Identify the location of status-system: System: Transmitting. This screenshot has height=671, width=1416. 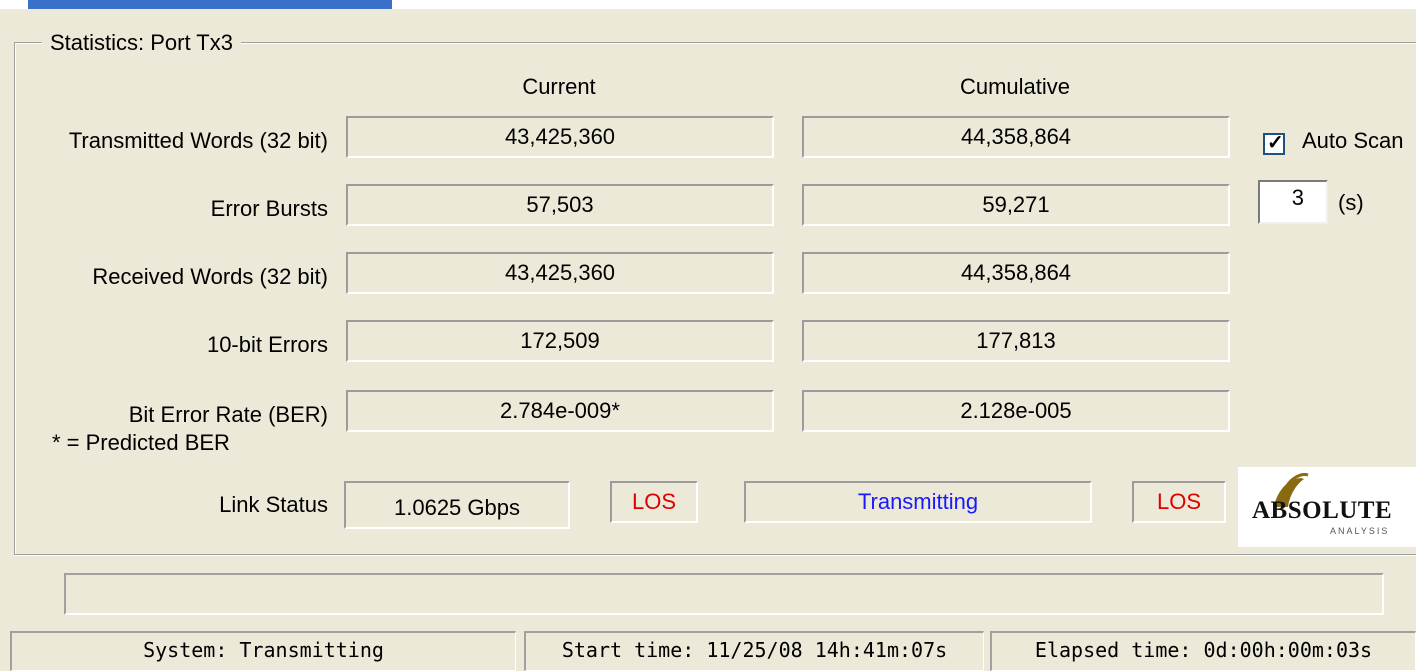
(263, 651).